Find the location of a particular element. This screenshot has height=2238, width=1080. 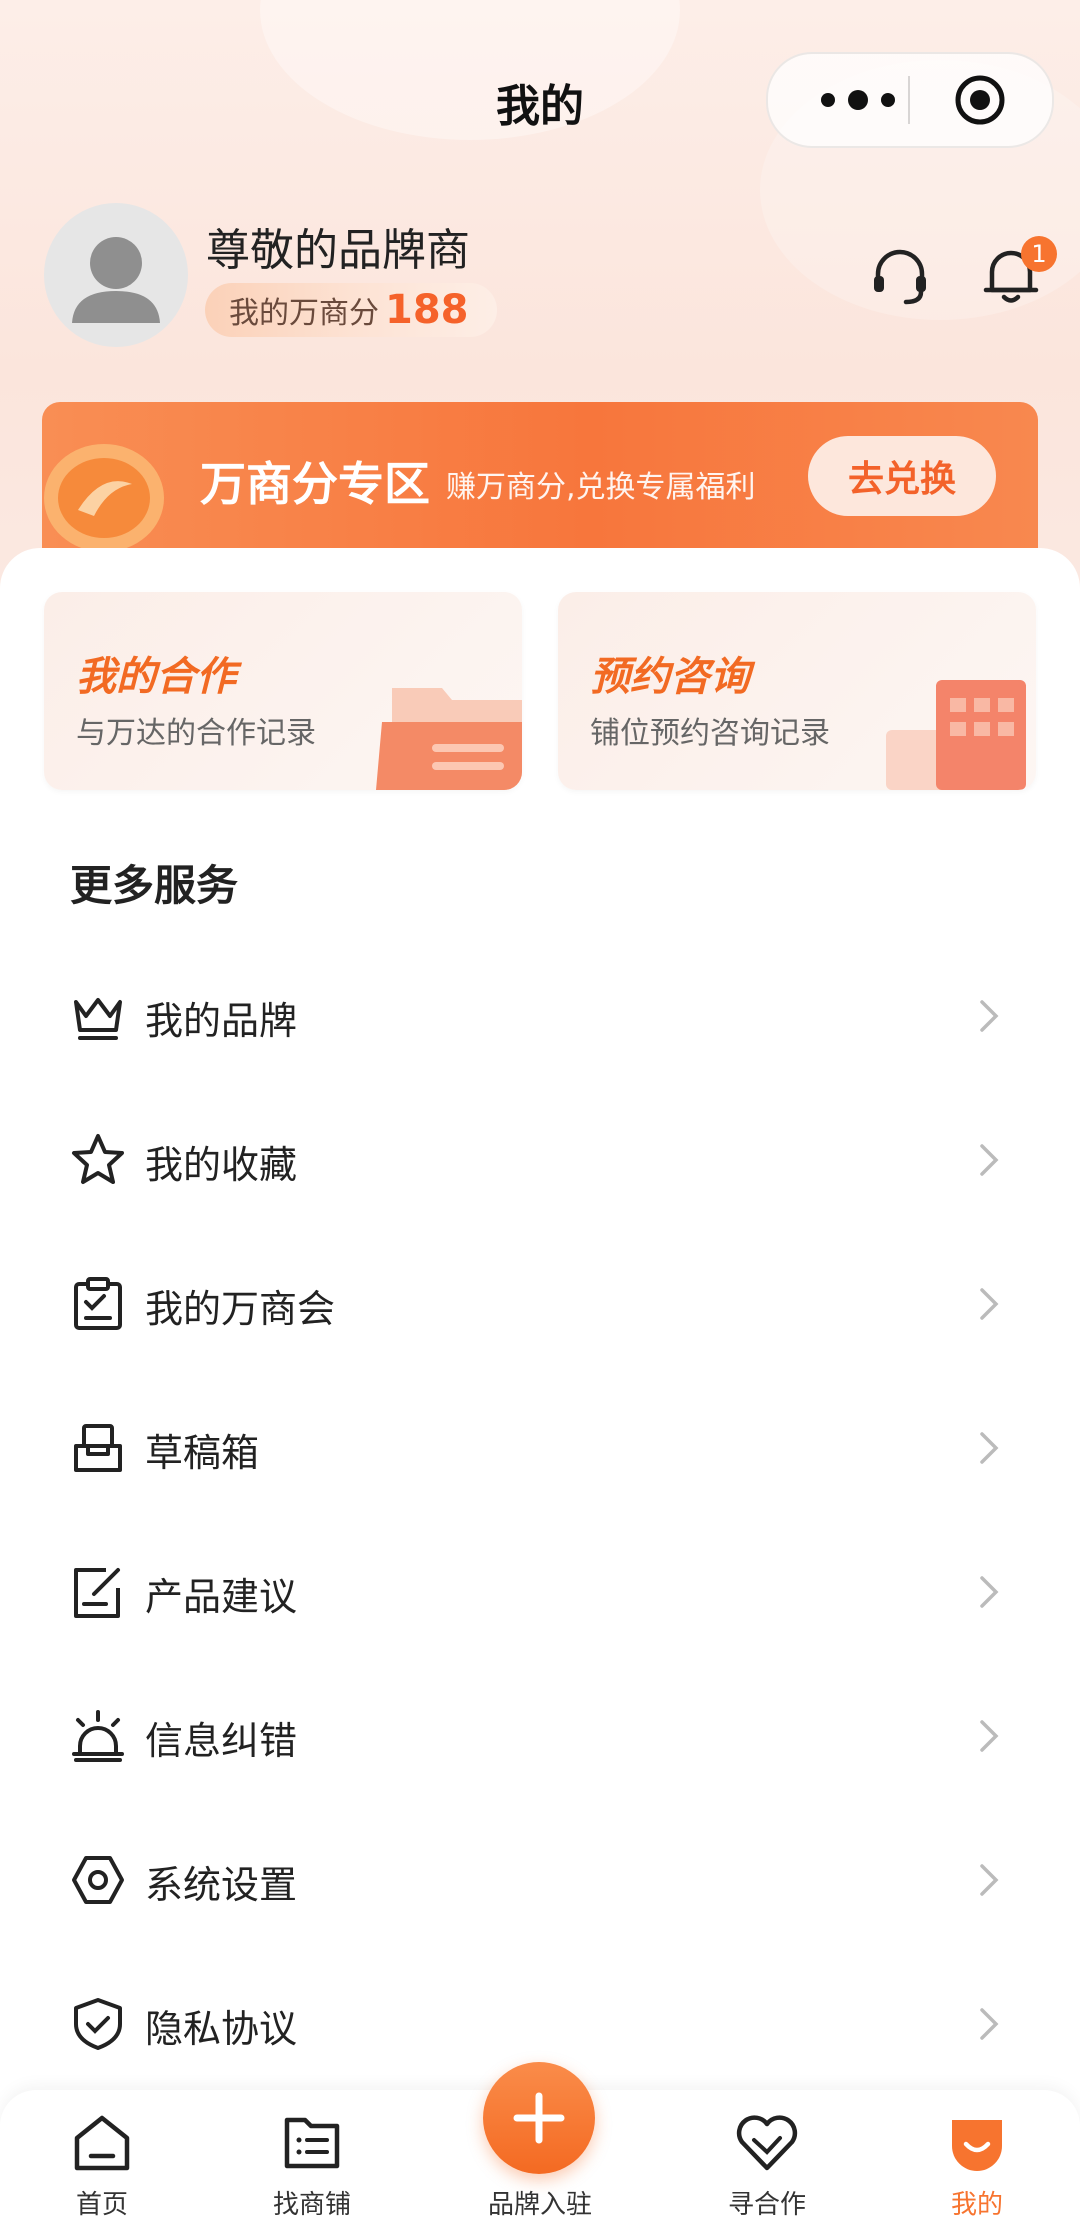

score-value: 188 is located at coordinates (427, 310).